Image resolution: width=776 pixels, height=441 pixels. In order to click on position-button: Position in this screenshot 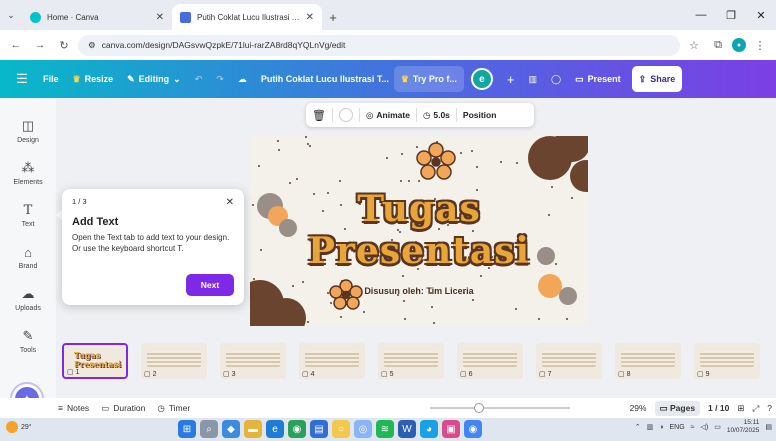, I will do `click(480, 115)`.